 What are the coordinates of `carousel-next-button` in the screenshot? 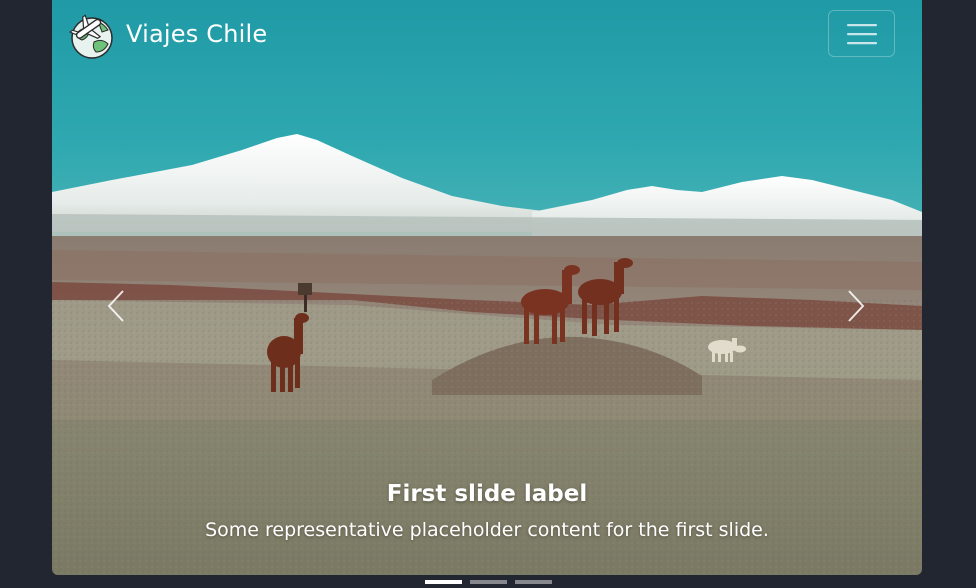 It's located at (856, 306).